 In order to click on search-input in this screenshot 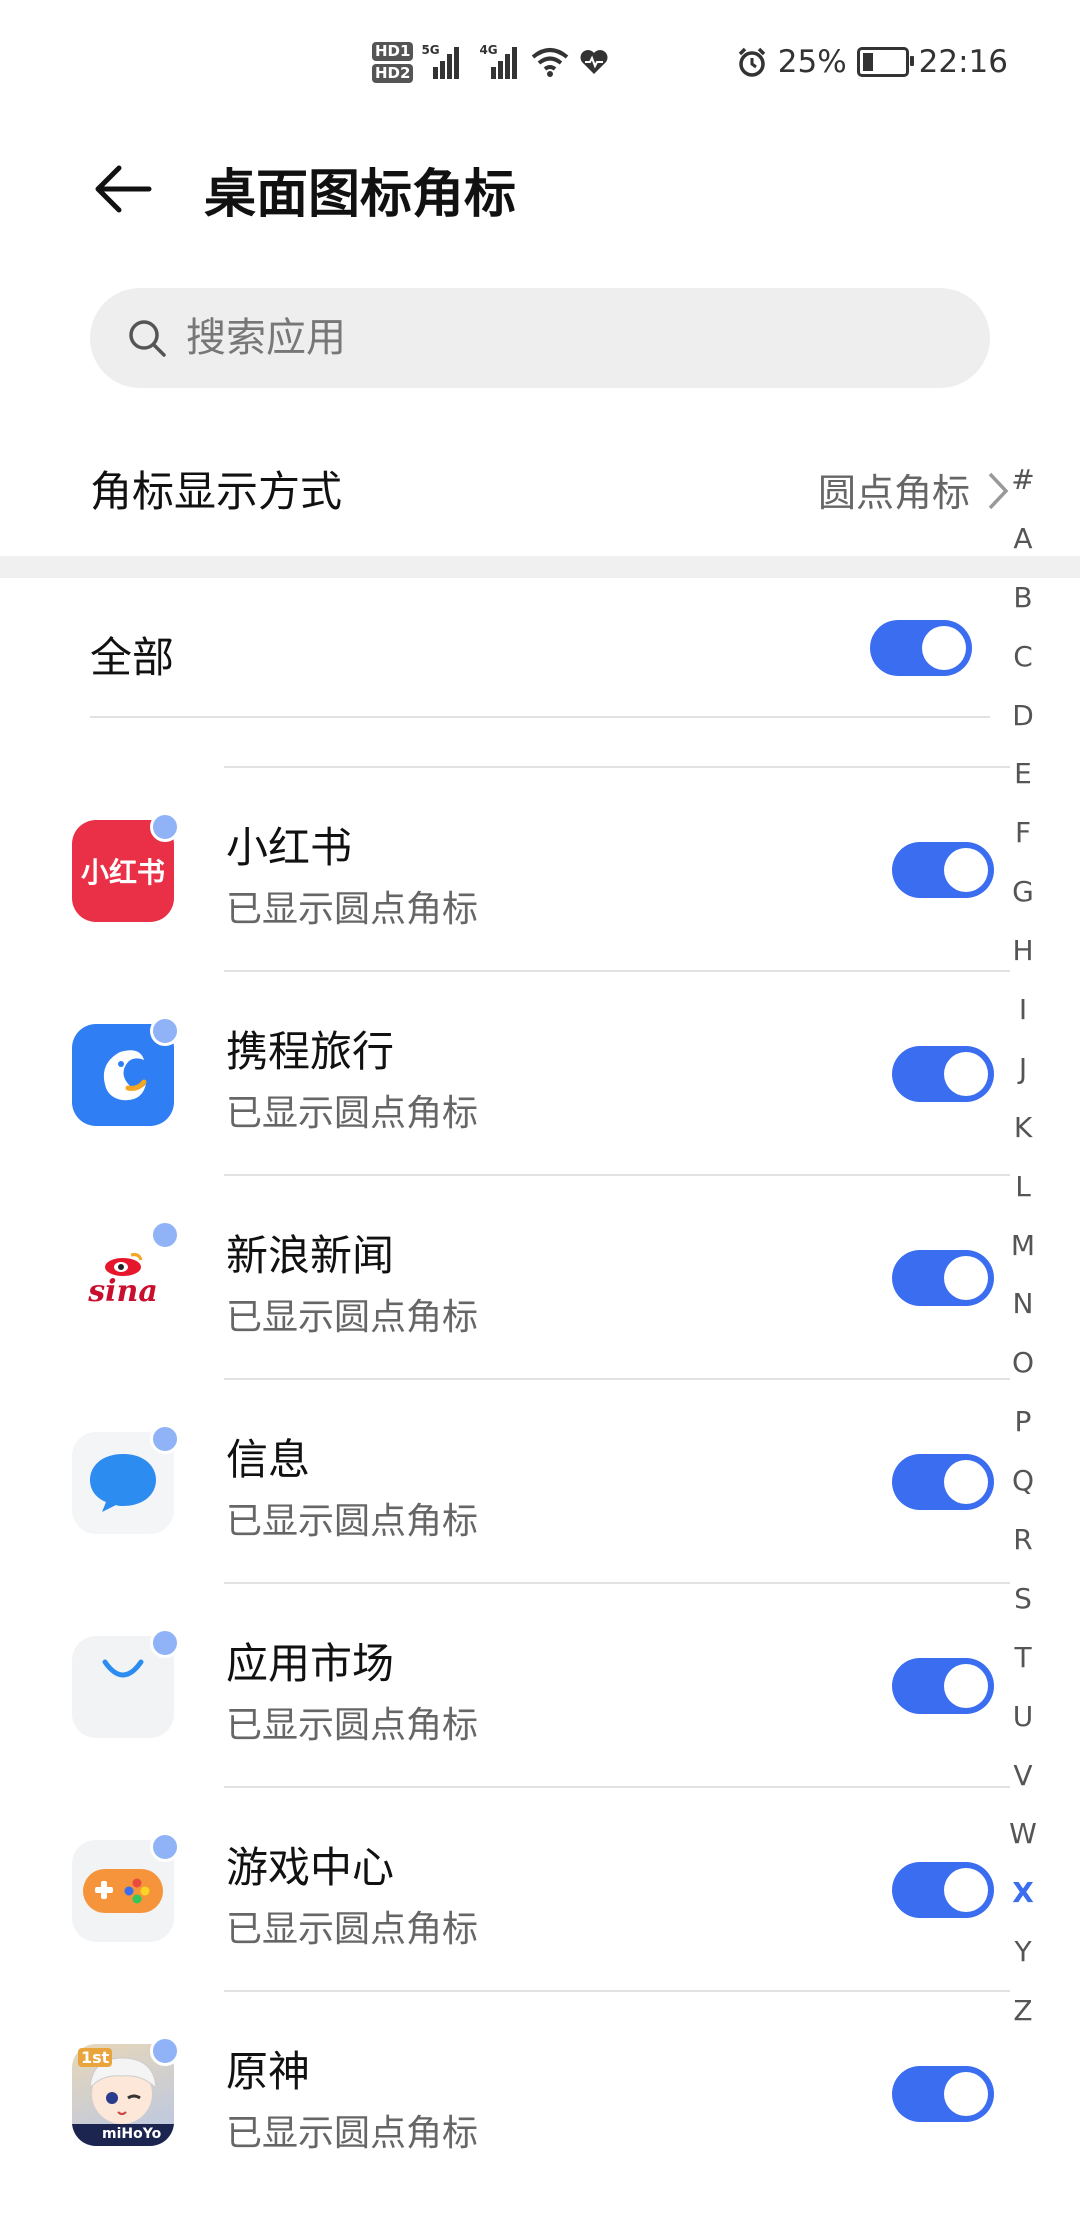, I will do `click(566, 338)`.